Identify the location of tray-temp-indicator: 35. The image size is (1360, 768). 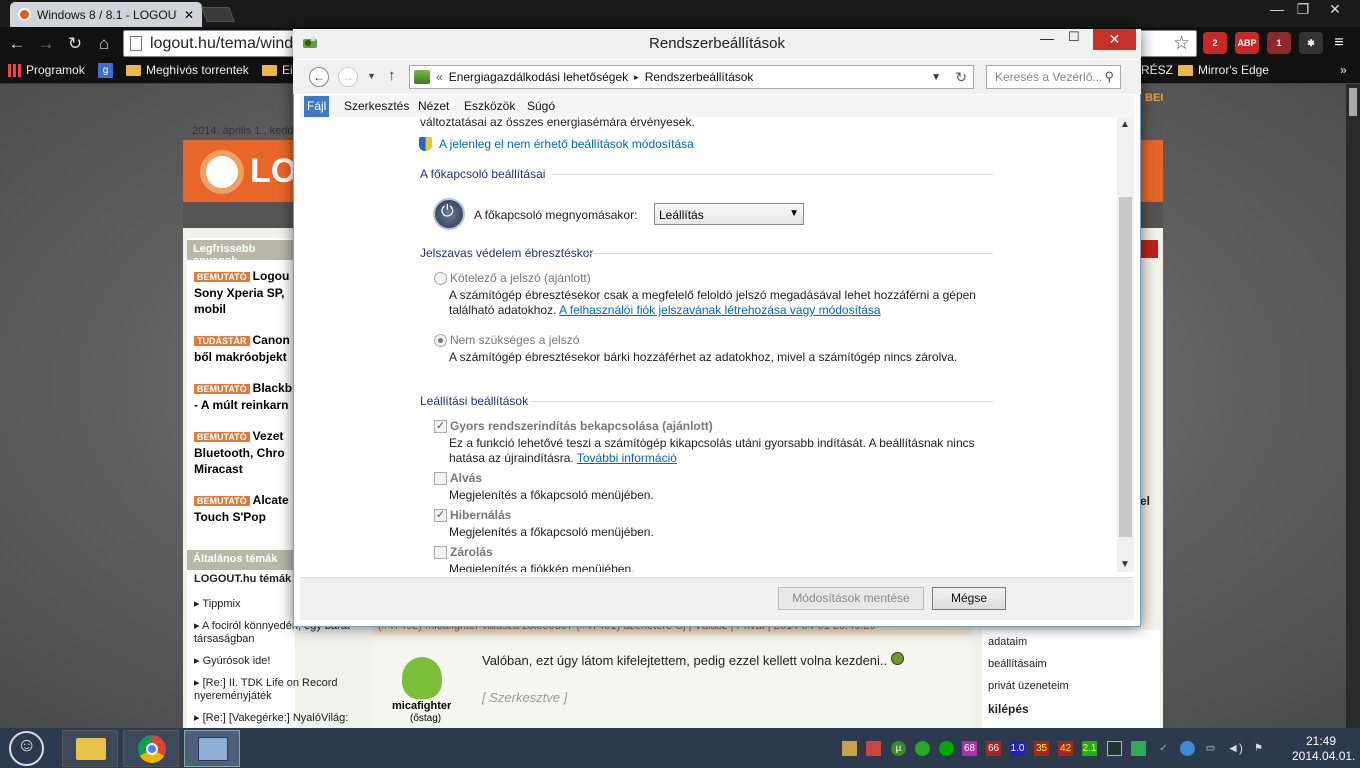
(1041, 748).